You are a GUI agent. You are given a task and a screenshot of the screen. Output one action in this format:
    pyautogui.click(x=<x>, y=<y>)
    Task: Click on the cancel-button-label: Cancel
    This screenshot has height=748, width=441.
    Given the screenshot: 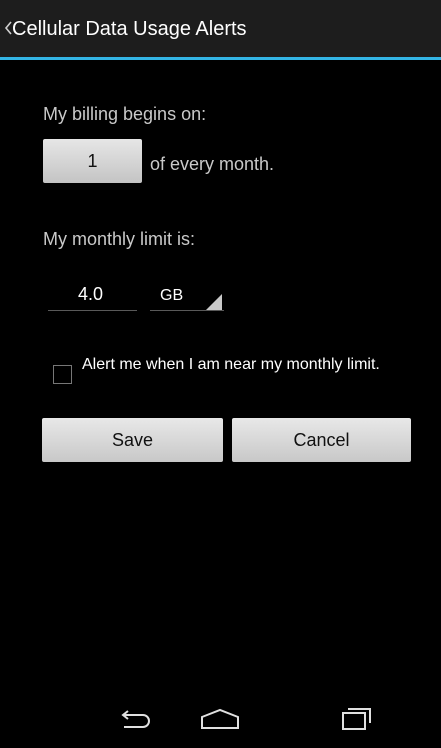 What is the action you would take?
    pyautogui.click(x=321, y=439)
    